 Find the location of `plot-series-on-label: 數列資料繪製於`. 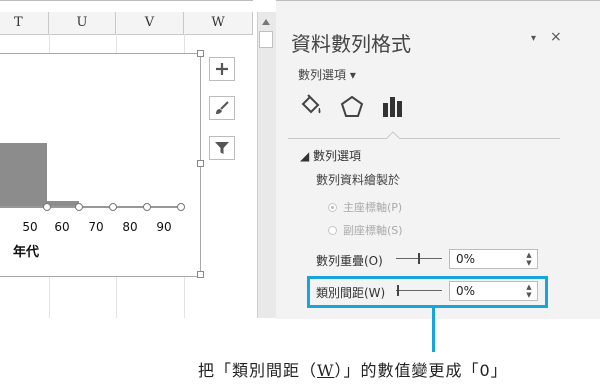

plot-series-on-label: 數列資料繪製於 is located at coordinates (358, 180).